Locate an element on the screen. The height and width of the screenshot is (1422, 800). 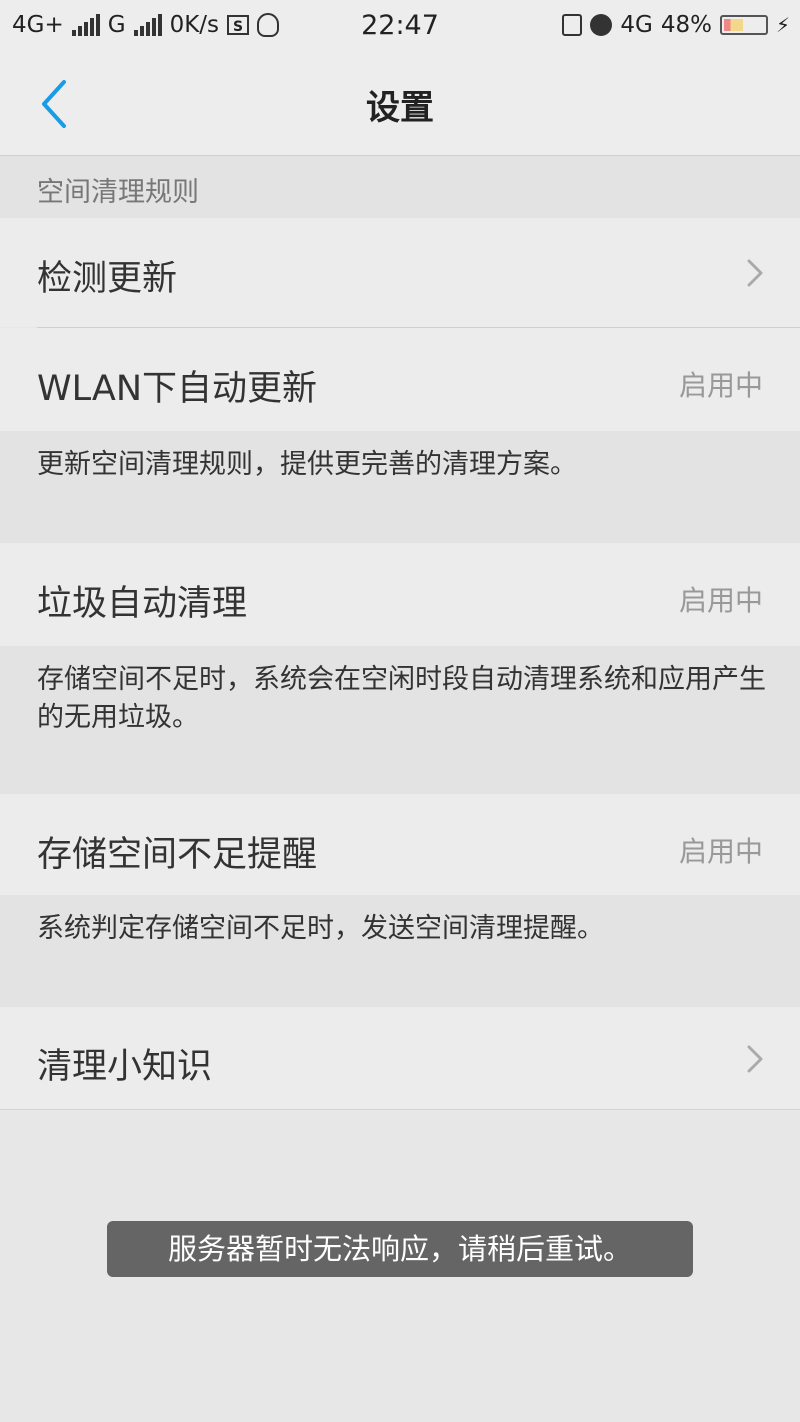
row-description: 更新空间清理规则，提供更完善的清理方案。 is located at coordinates (400, 487).